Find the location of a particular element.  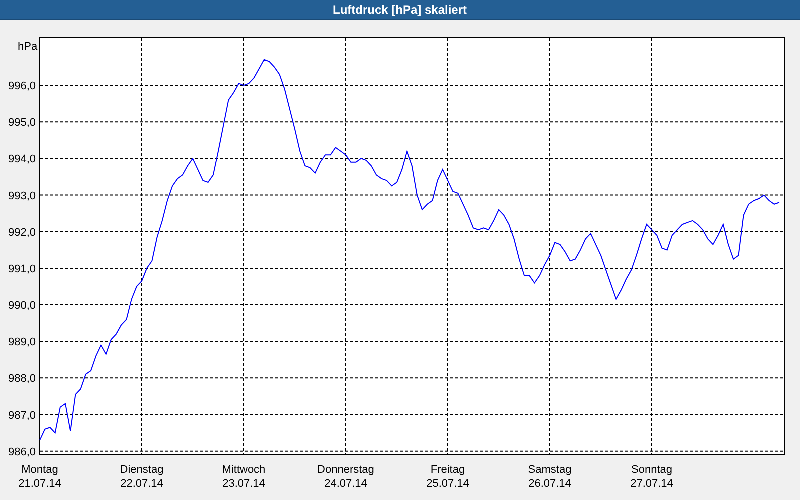

y-tick-label: 992,0 is located at coordinates (22, 232).